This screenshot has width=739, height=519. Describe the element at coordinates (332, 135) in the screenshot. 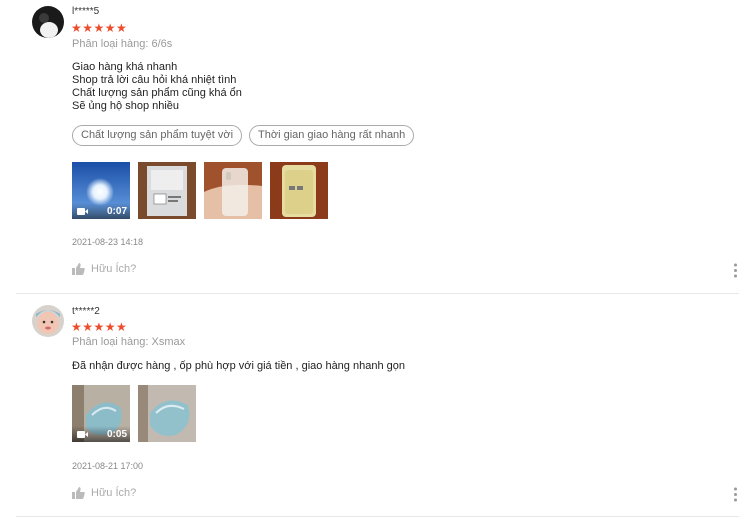

I see `review-tag: Thời gian giao hàng rất nhanh` at that location.